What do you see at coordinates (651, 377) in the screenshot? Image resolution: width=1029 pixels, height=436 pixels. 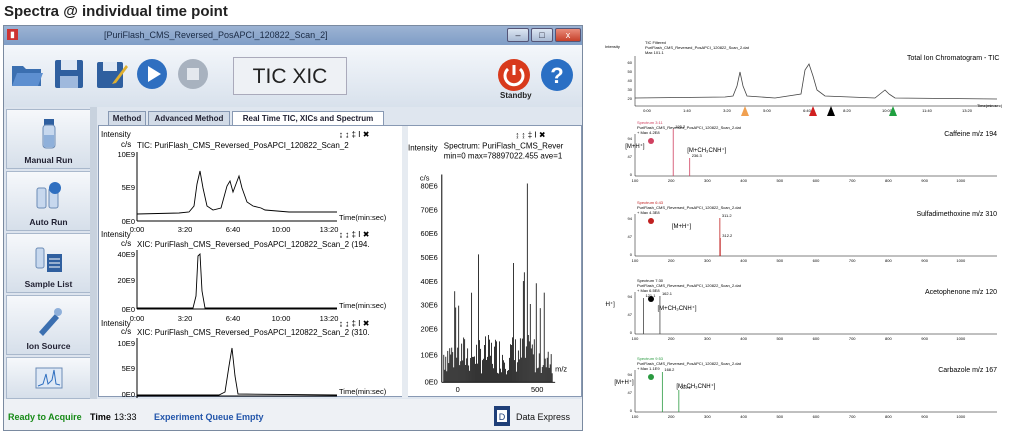 I see `compound-marker-icon` at bounding box center [651, 377].